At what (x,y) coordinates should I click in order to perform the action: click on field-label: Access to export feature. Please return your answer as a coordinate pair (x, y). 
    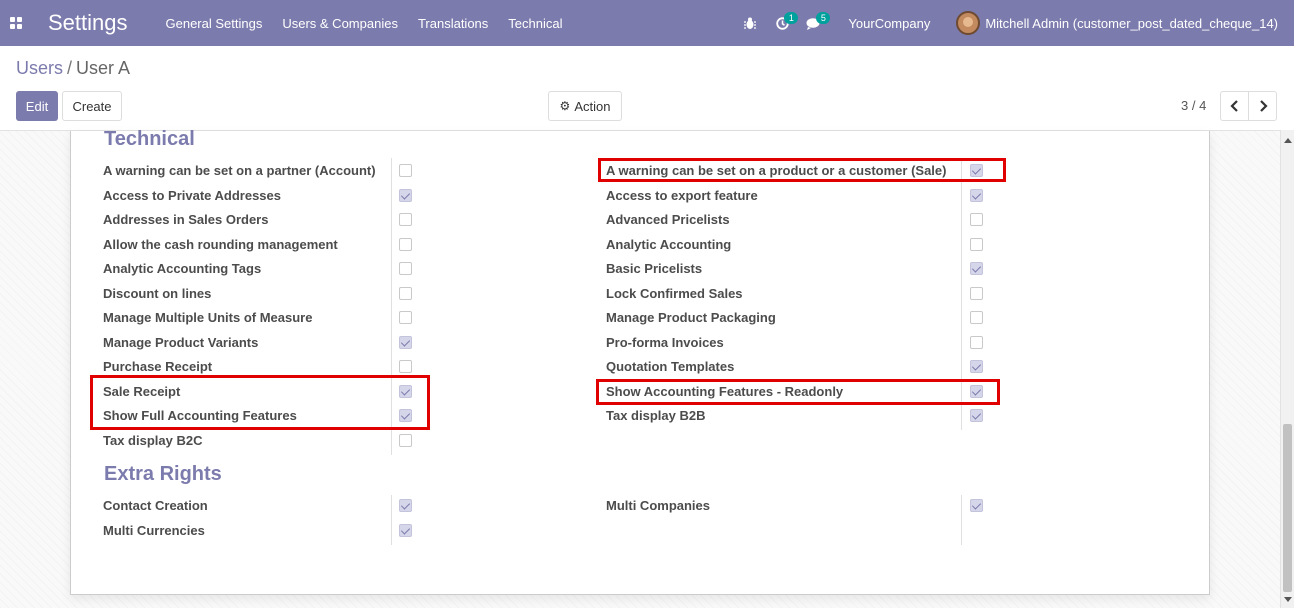
    Looking at the image, I should click on (682, 195).